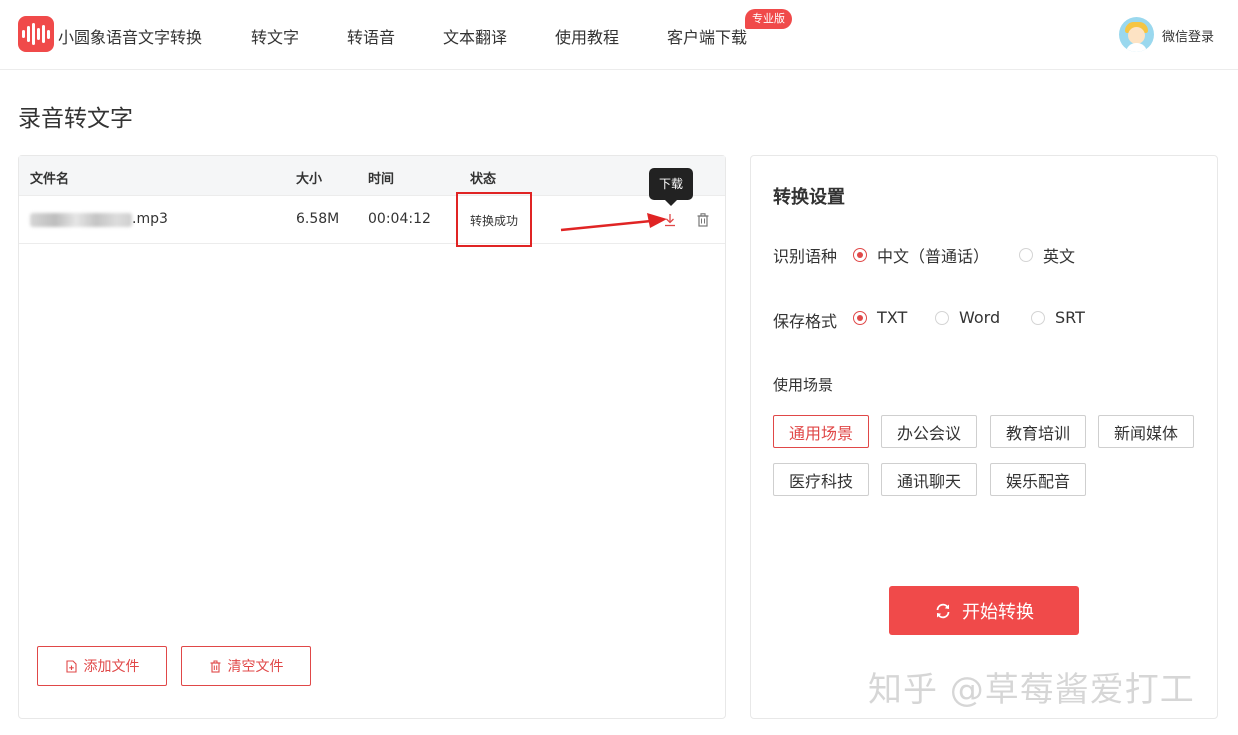 Image resolution: width=1238 pixels, height=735 pixels. I want to click on format-option-txt: TXT, so click(880, 317).